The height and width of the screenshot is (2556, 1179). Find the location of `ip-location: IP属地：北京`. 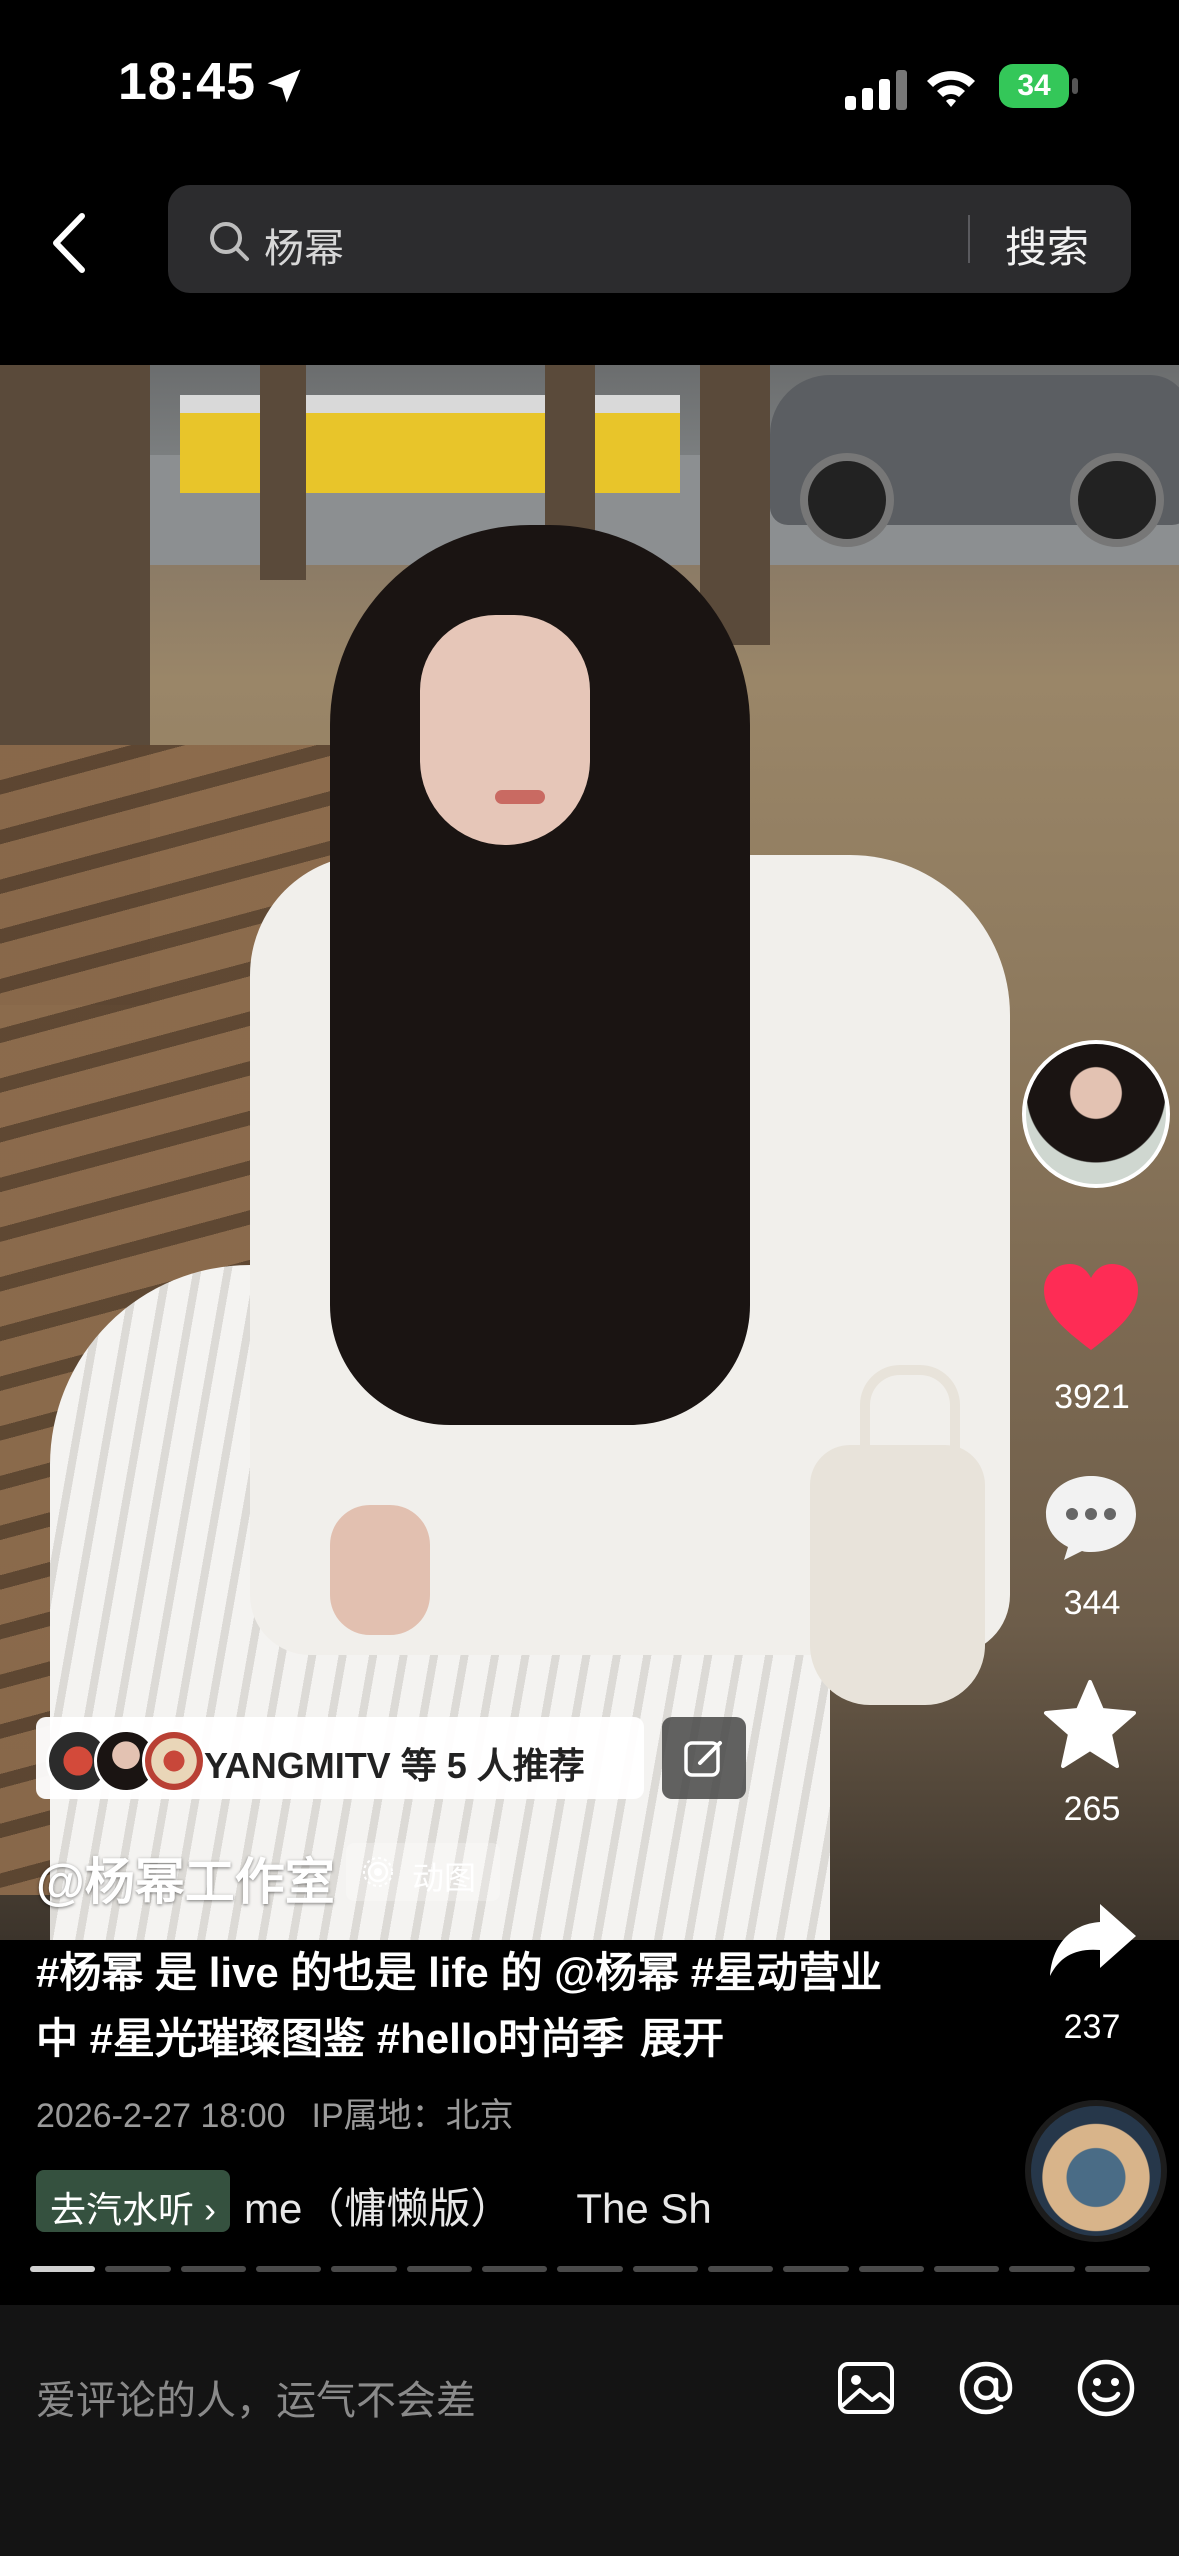

ip-location: IP属地：北京 is located at coordinates (412, 2116).